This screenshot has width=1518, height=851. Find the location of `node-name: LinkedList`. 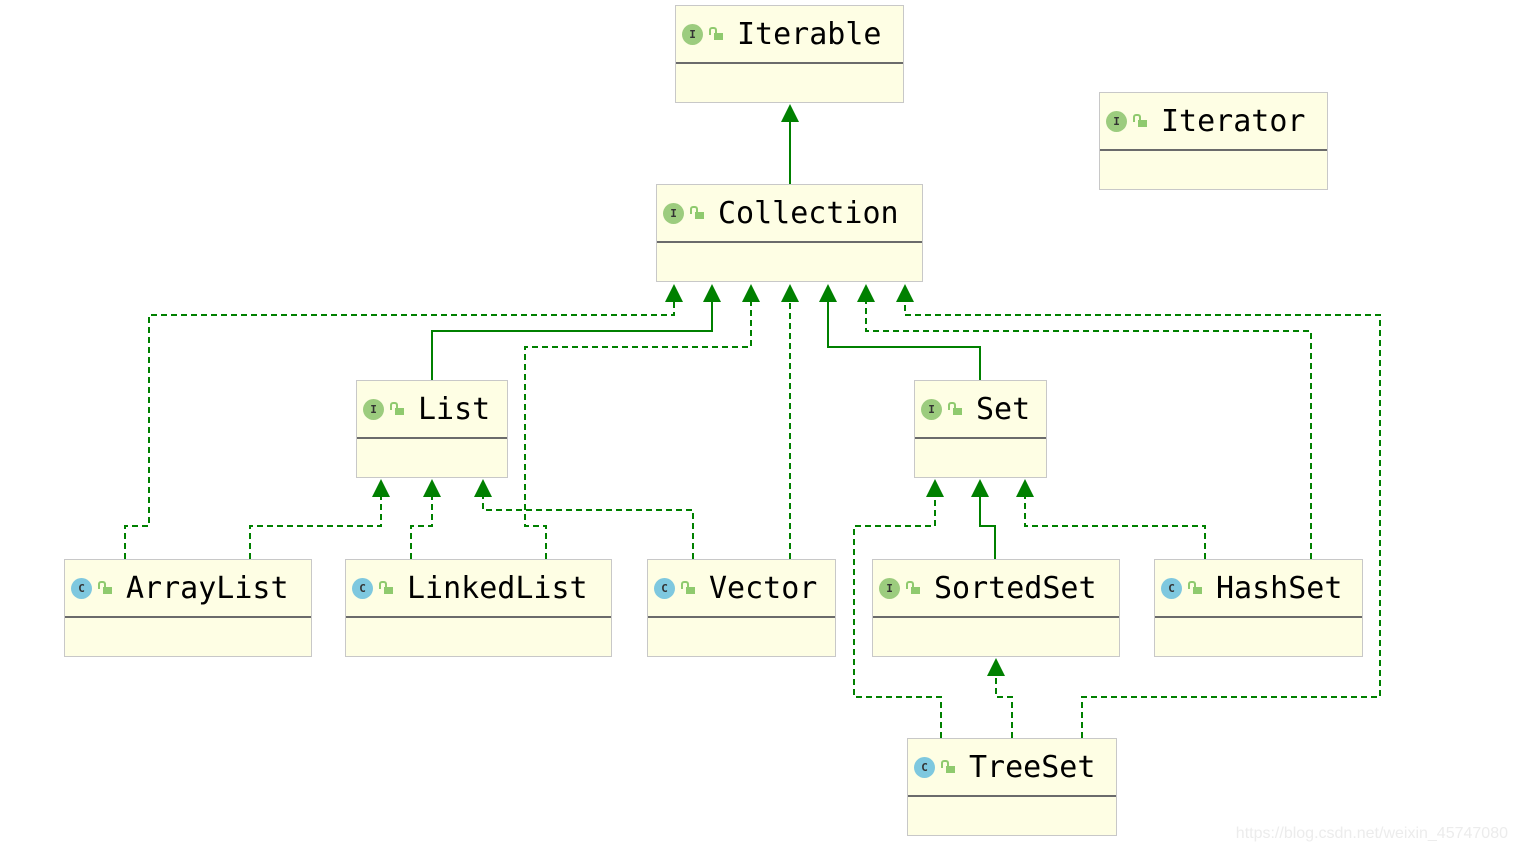

node-name: LinkedList is located at coordinates (497, 588).